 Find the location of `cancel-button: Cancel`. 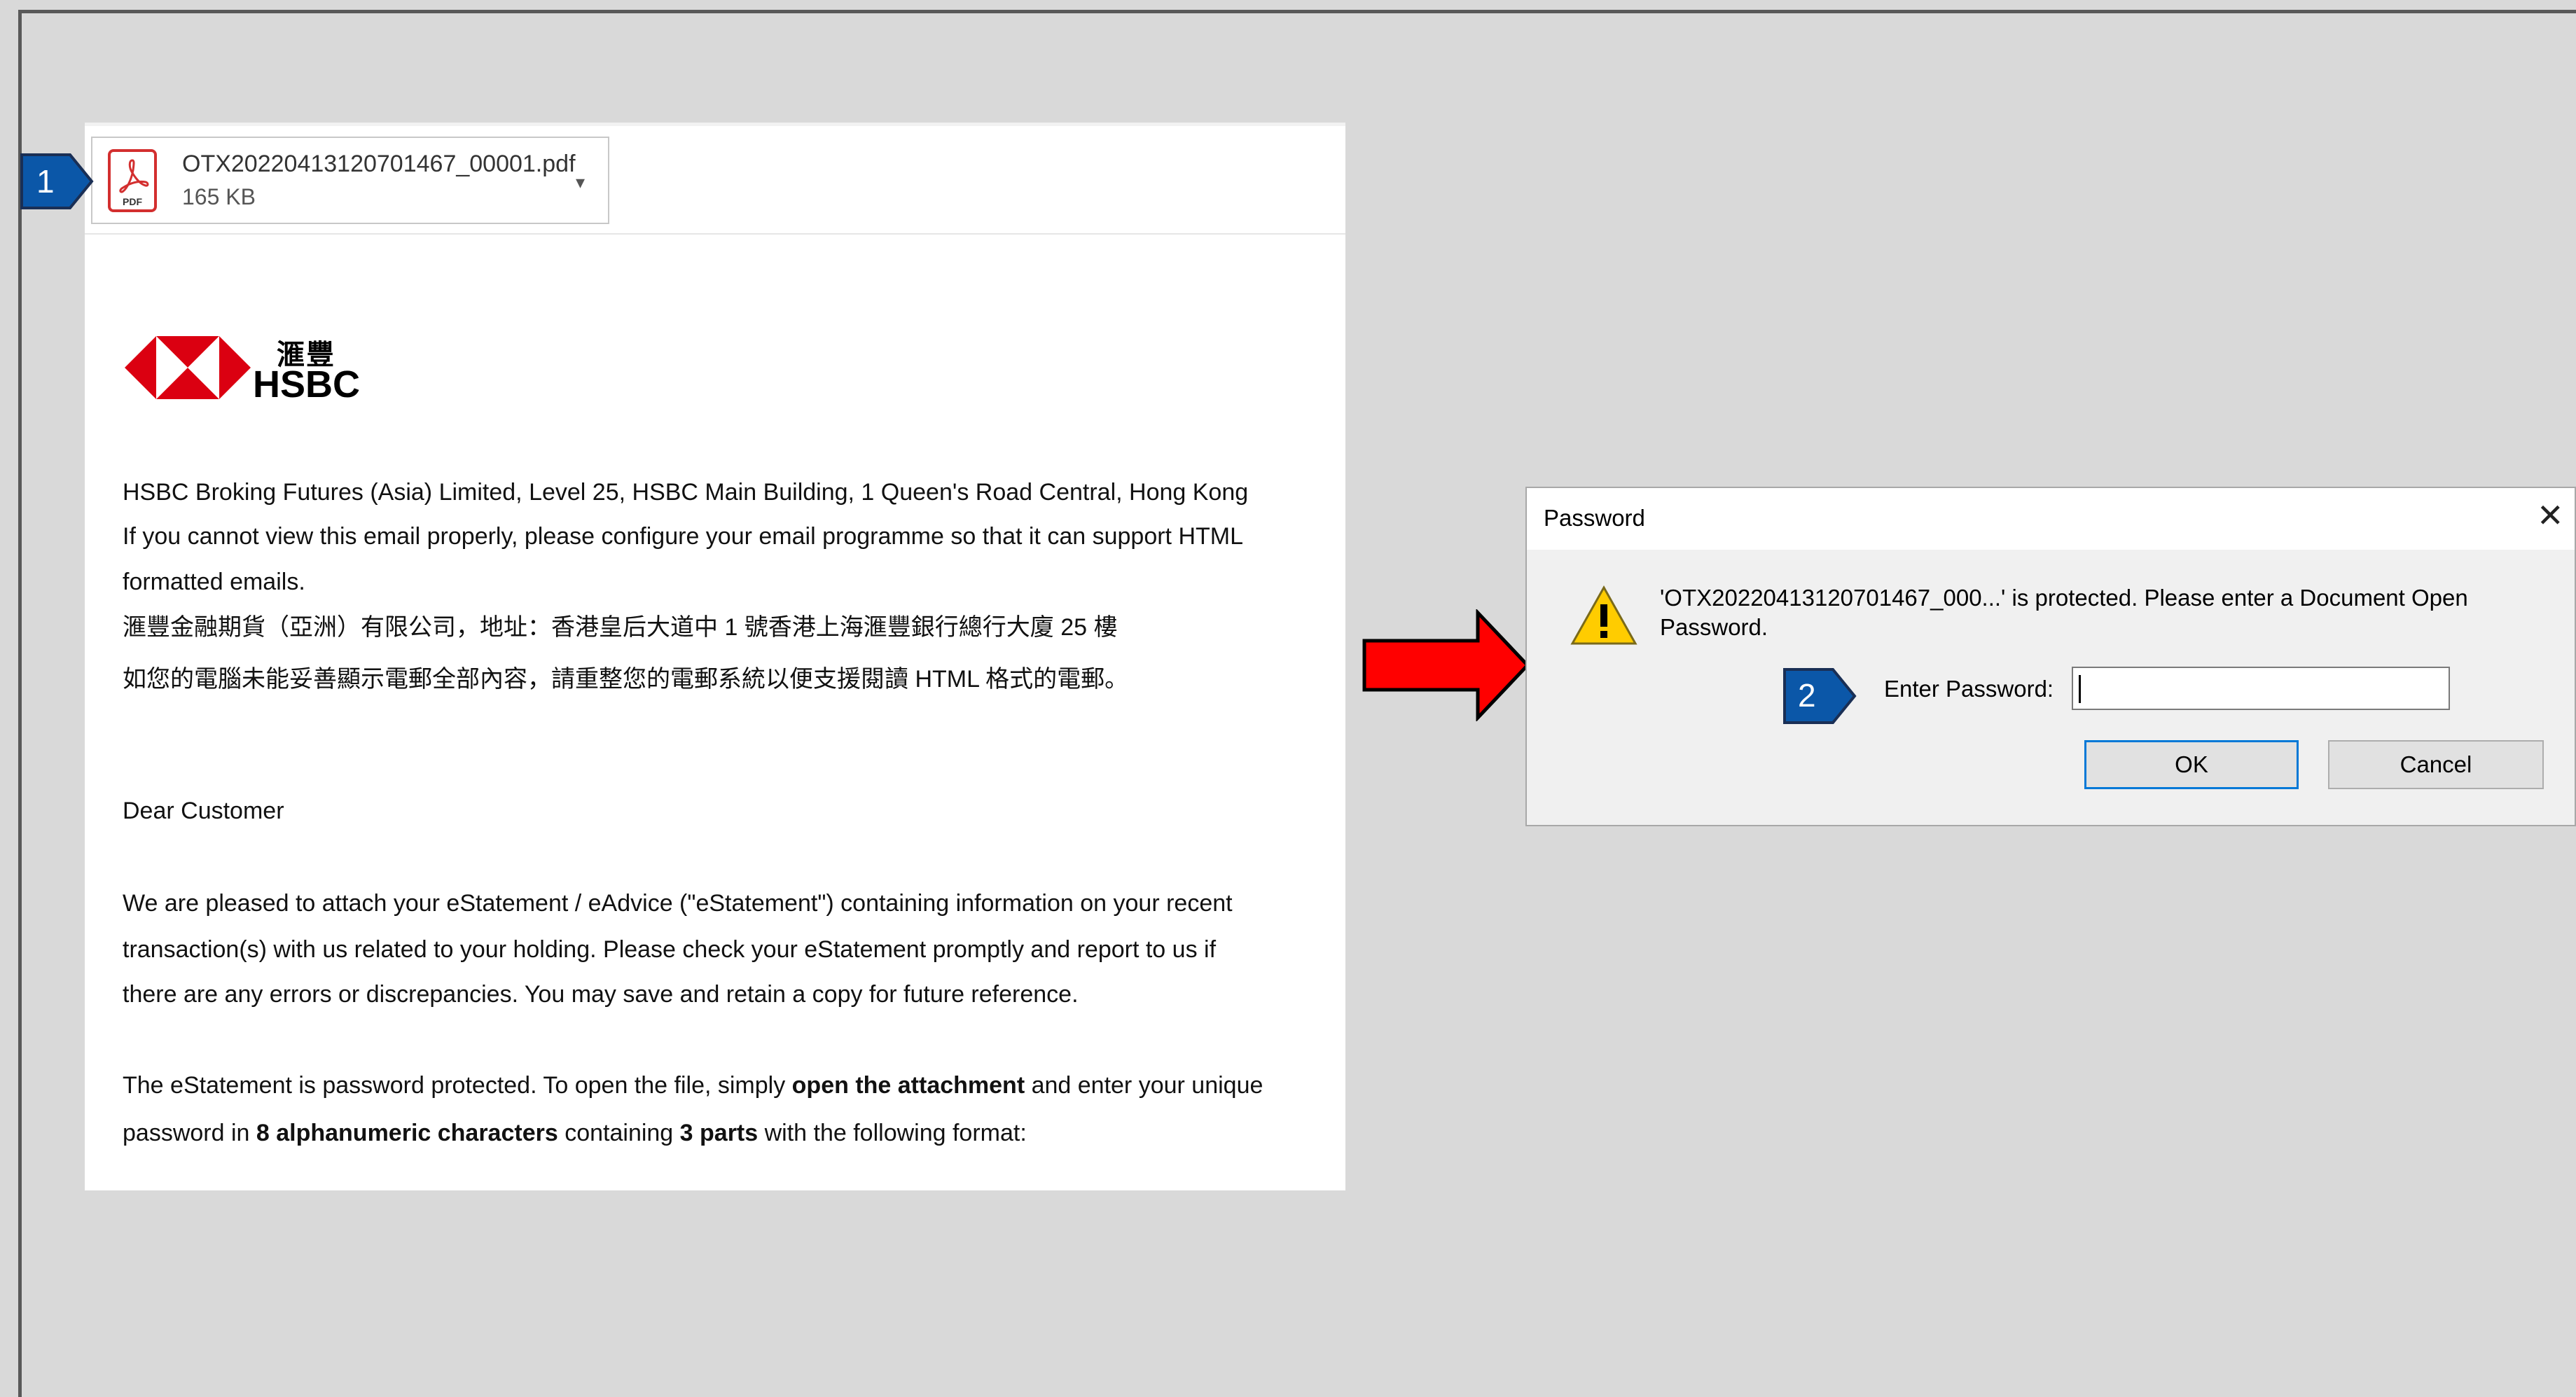

cancel-button: Cancel is located at coordinates (2436, 765).